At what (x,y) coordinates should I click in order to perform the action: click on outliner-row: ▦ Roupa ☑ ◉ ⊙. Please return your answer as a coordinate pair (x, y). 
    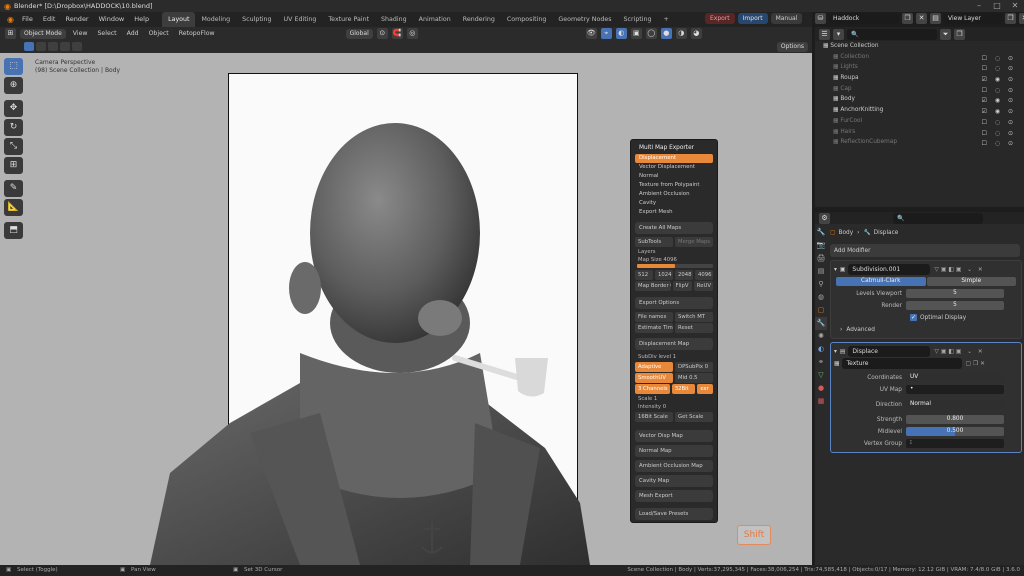
    Looking at the image, I should click on (919, 80).